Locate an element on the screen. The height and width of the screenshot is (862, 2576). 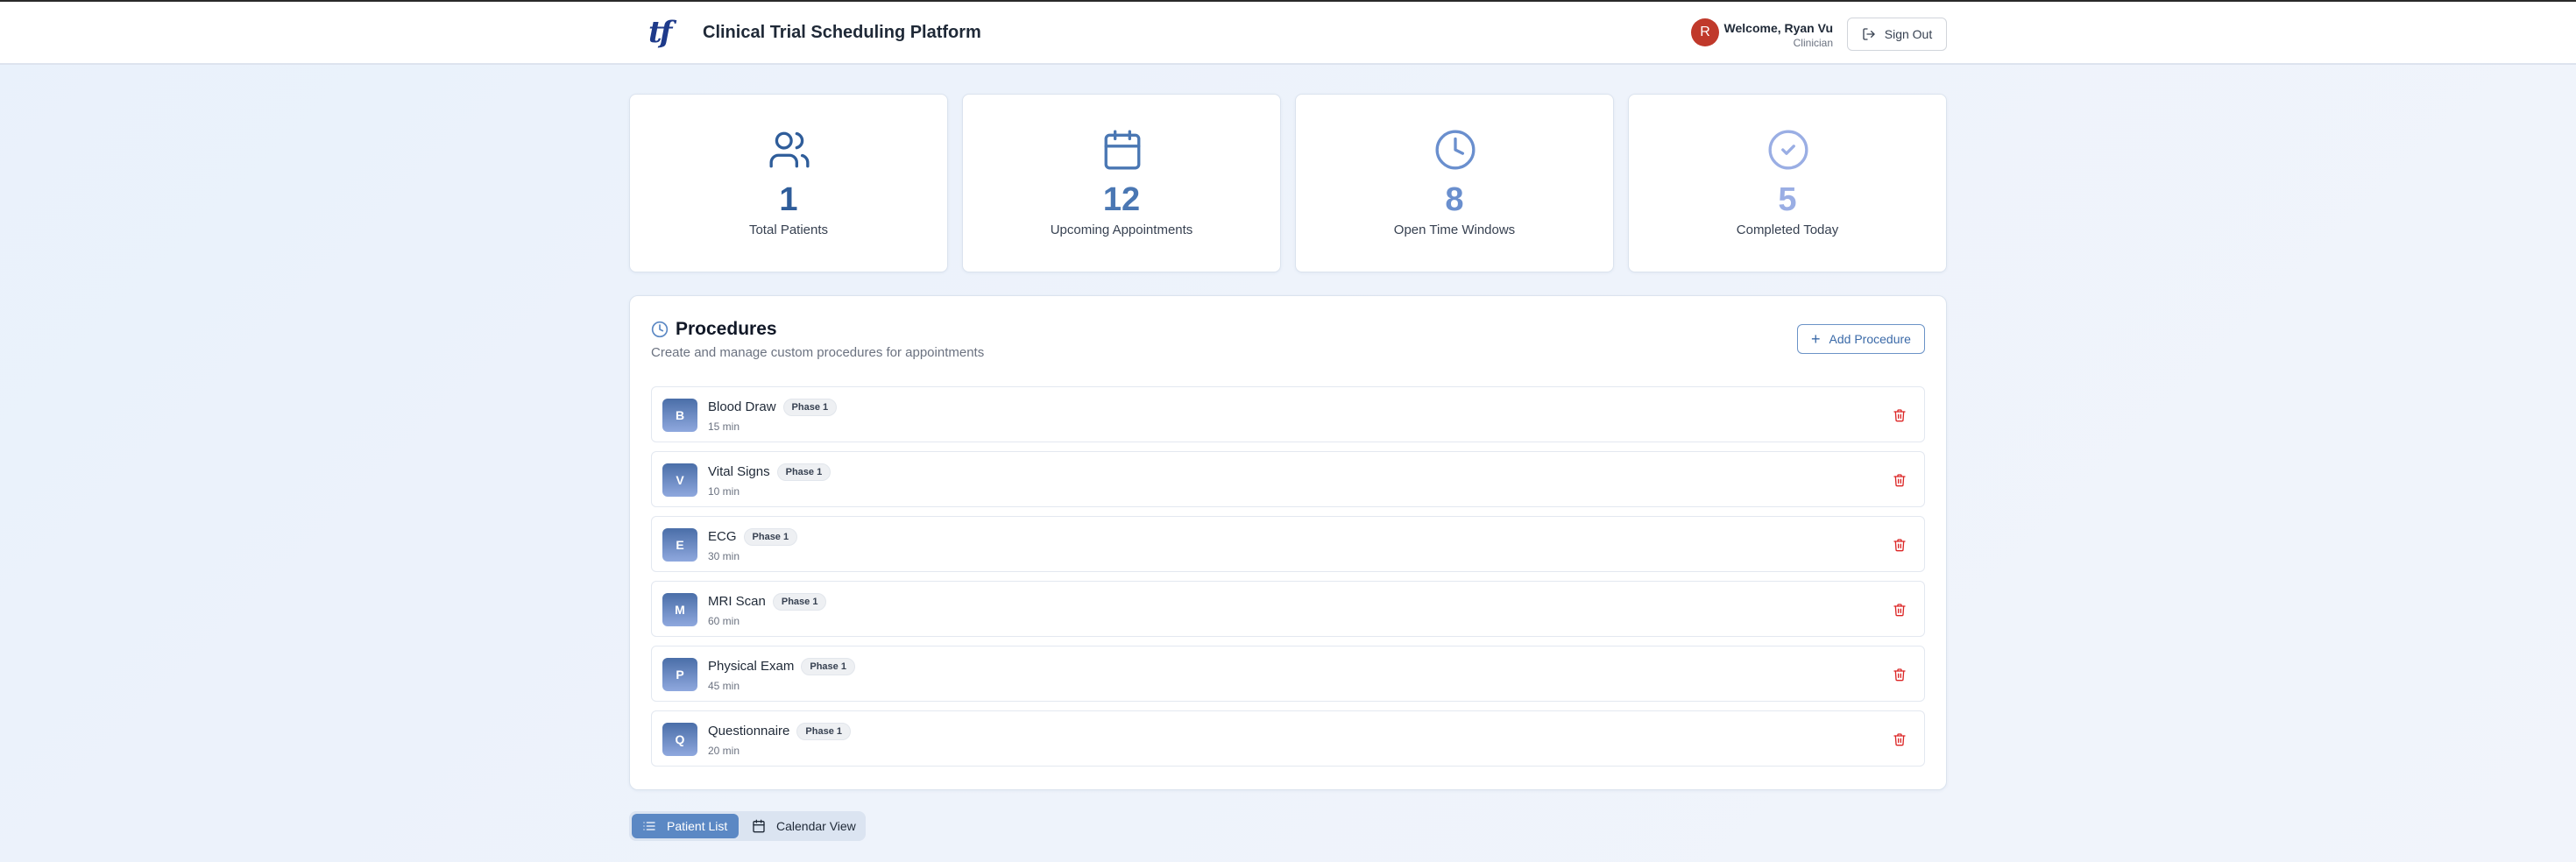
procedures-title: Procedures is located at coordinates (726, 329).